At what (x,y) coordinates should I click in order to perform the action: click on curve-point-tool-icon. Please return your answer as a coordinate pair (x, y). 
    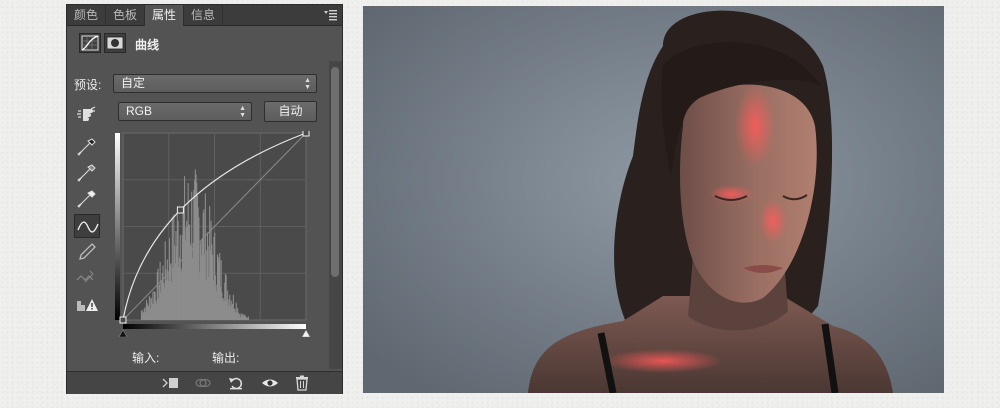
    Looking at the image, I should click on (87, 226).